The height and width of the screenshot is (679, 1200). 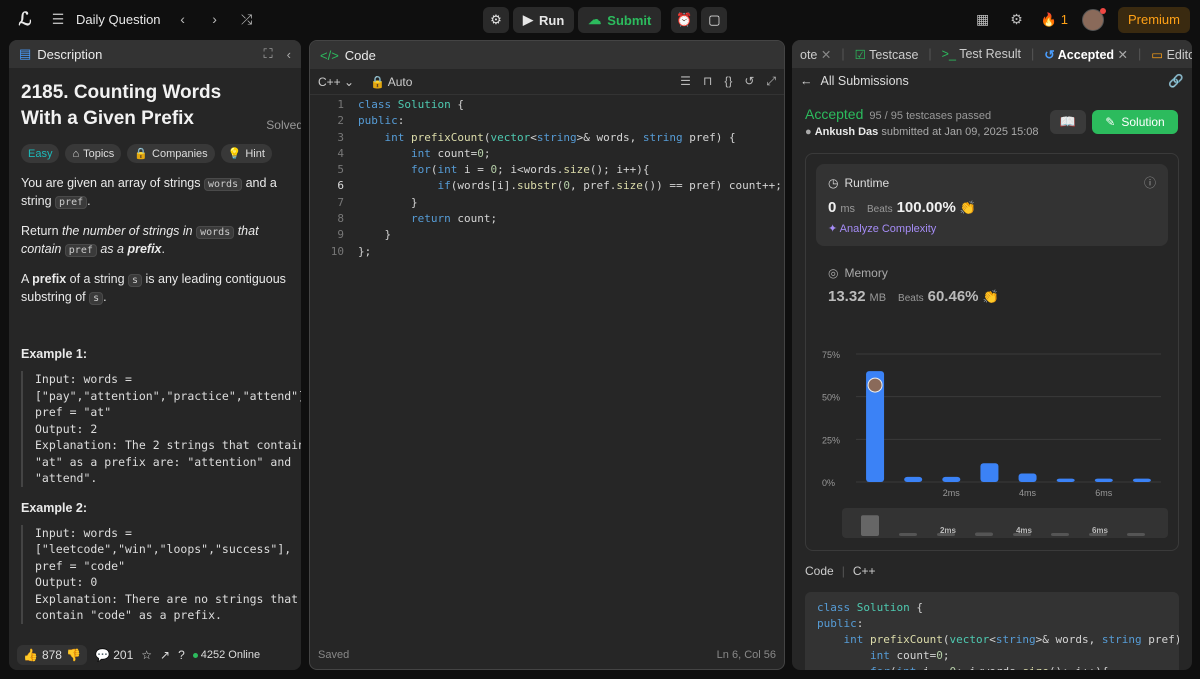 What do you see at coordinates (547, 170) in the screenshot?
I see `code-line: 5 for(int i = 0; i<words.size(); i++){` at bounding box center [547, 170].